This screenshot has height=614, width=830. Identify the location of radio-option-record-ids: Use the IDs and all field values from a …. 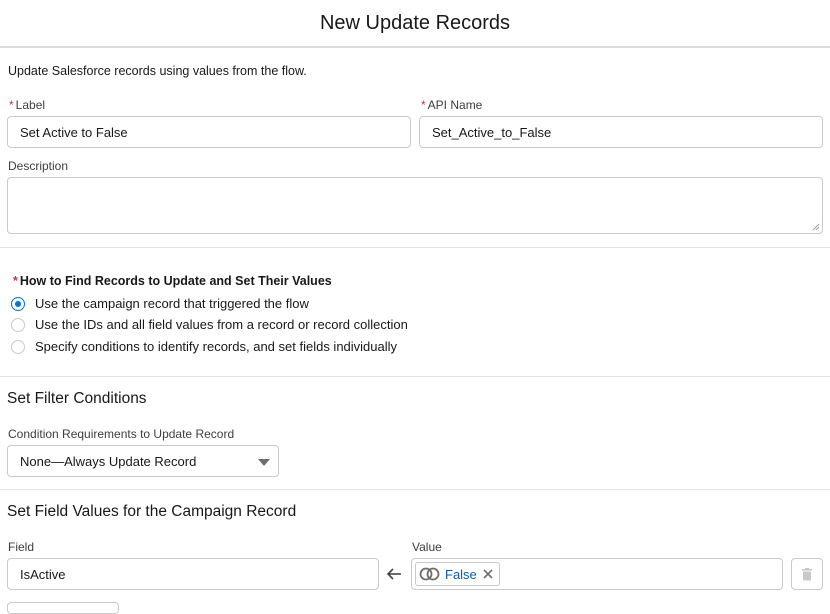
(209, 324).